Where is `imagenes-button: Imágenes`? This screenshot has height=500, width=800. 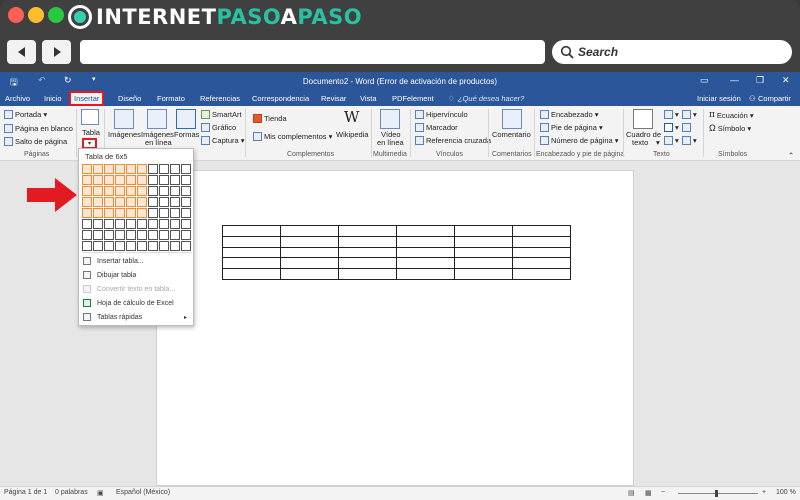 imagenes-button: Imágenes is located at coordinates (124, 134).